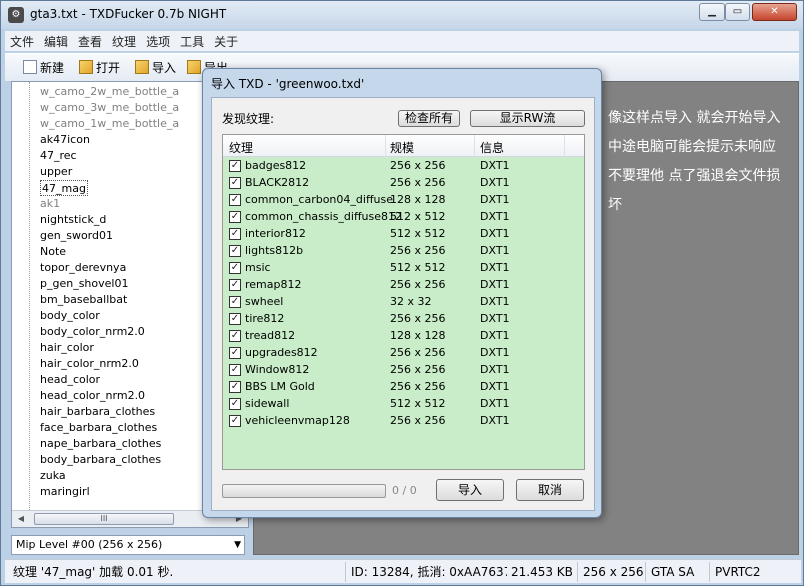 This screenshot has height=586, width=804. What do you see at coordinates (712, 12) in the screenshot?
I see `minimize-button: ▁` at bounding box center [712, 12].